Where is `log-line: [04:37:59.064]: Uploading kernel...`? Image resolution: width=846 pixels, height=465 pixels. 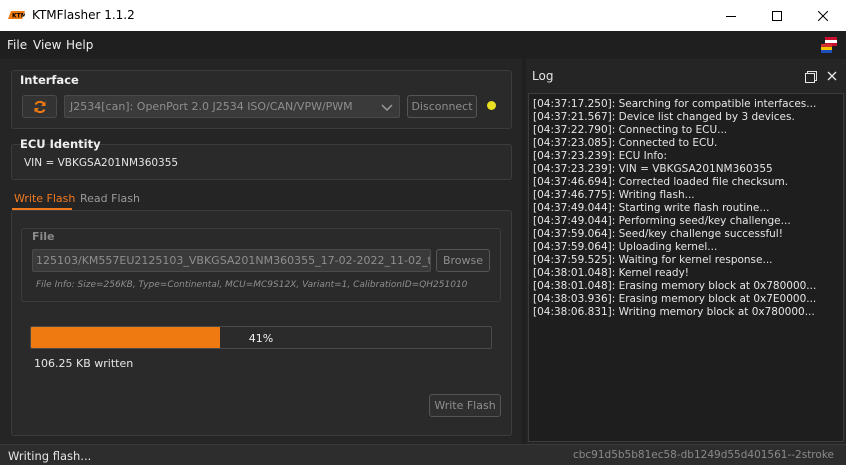 log-line: [04:37:59.064]: Uploading kernel... is located at coordinates (625, 247).